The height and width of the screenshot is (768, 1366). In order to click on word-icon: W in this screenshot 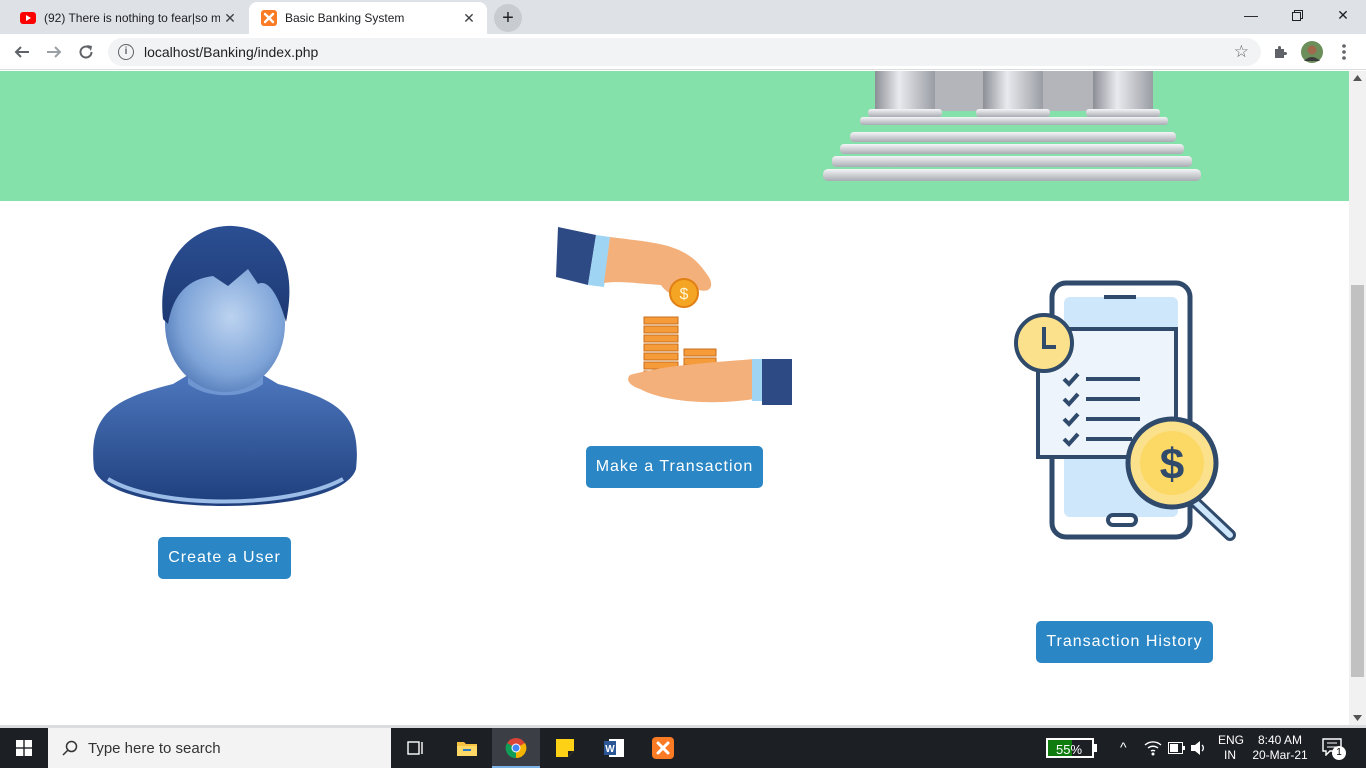, I will do `click(614, 748)`.